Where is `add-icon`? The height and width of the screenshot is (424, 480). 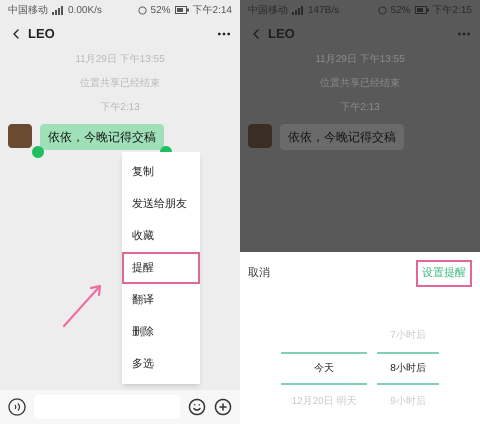
add-icon is located at coordinates (223, 407).